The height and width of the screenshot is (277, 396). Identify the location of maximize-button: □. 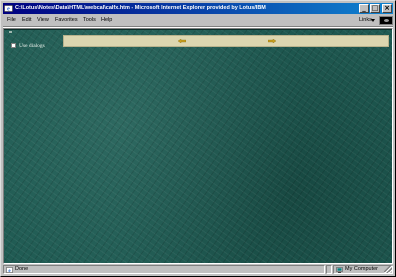
(375, 8).